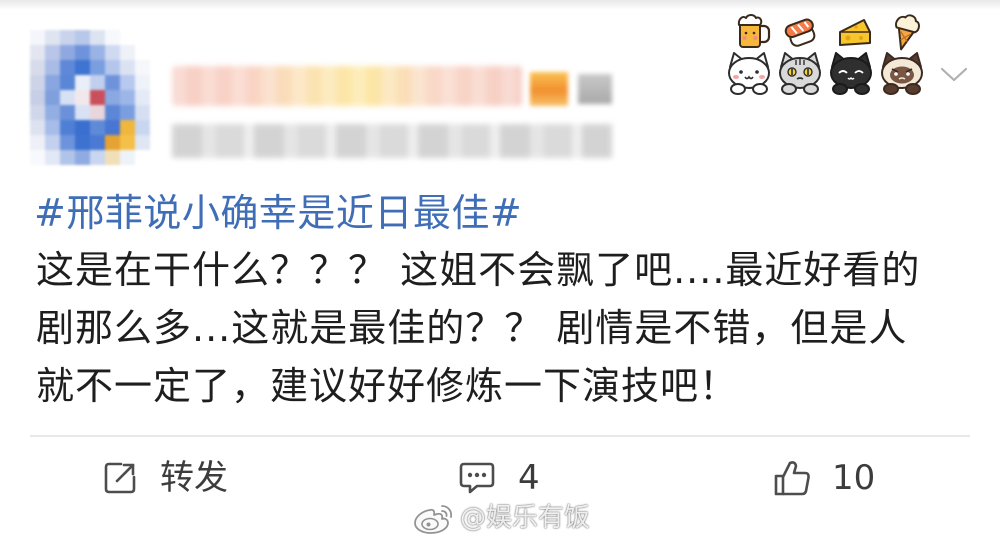 Image resolution: width=1000 pixels, height=546 pixels. I want to click on card-decoration, so click(825, 54).